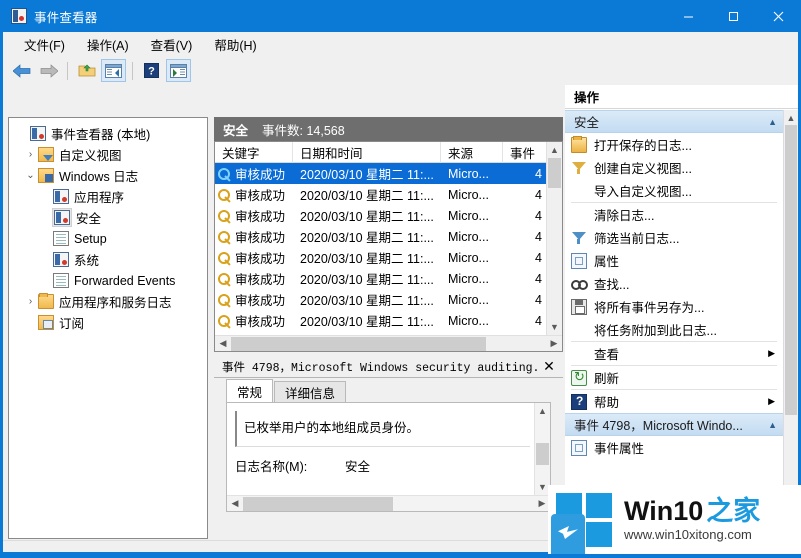  I want to click on menu-help: 帮助(H), so click(235, 44).